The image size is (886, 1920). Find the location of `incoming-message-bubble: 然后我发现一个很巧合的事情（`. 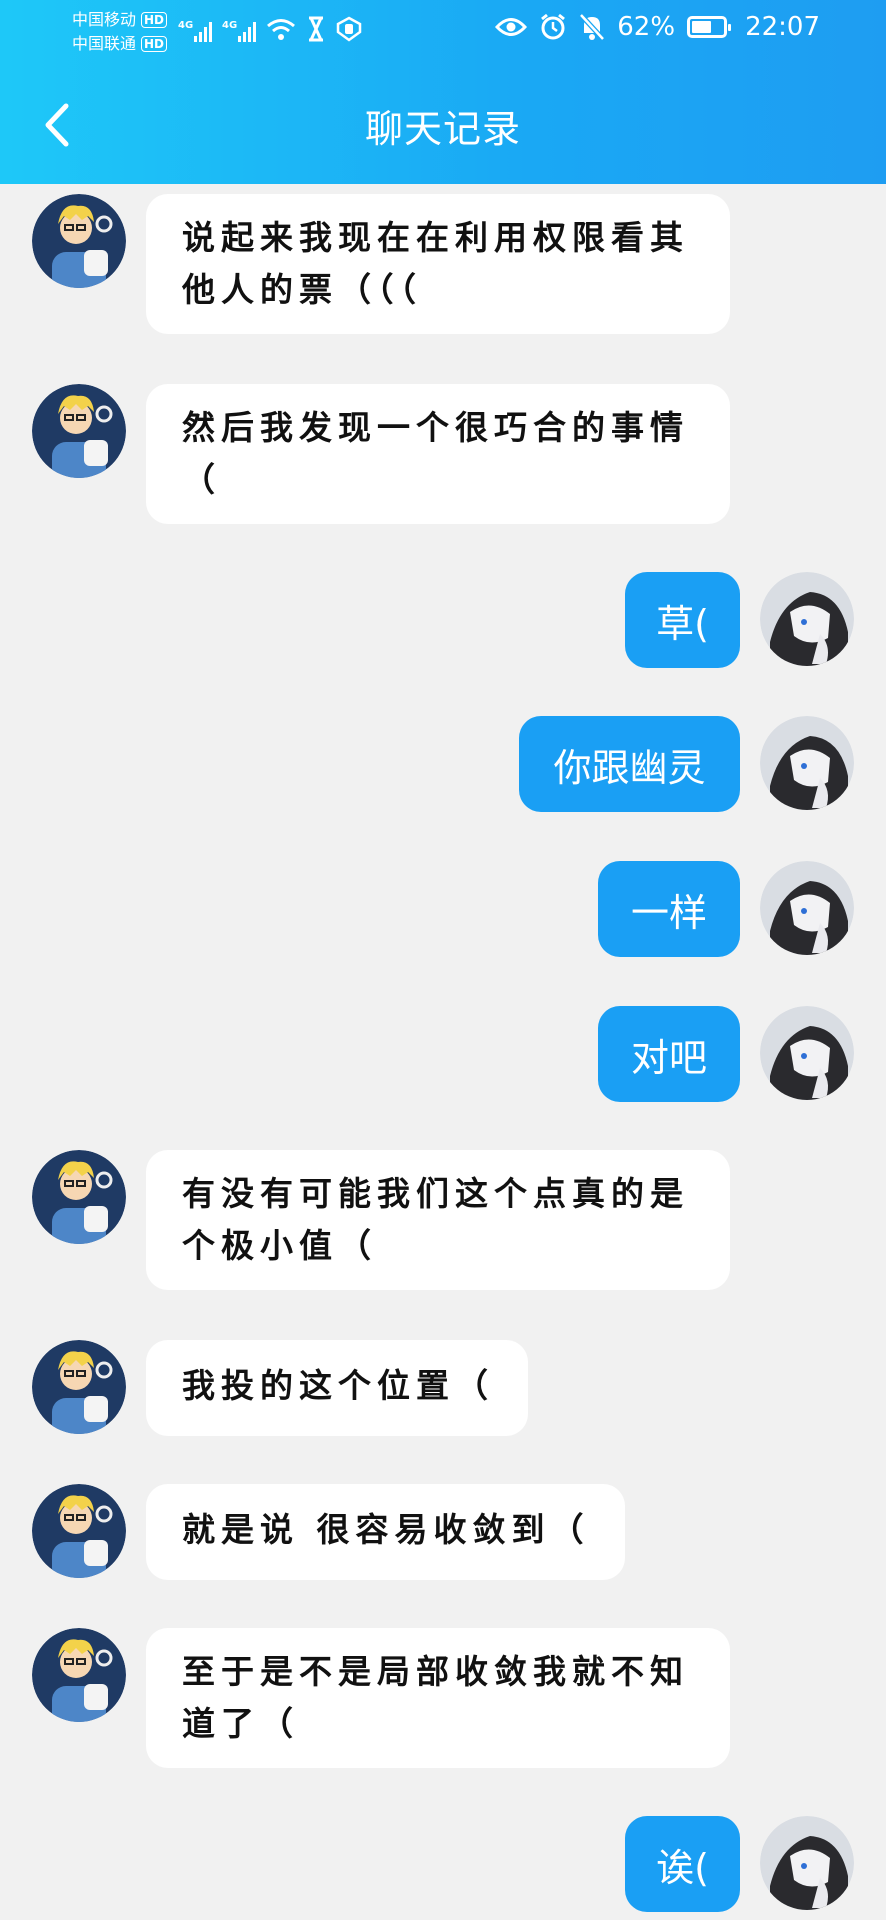

incoming-message-bubble: 然后我发现一个很巧合的事情（ is located at coordinates (438, 454).